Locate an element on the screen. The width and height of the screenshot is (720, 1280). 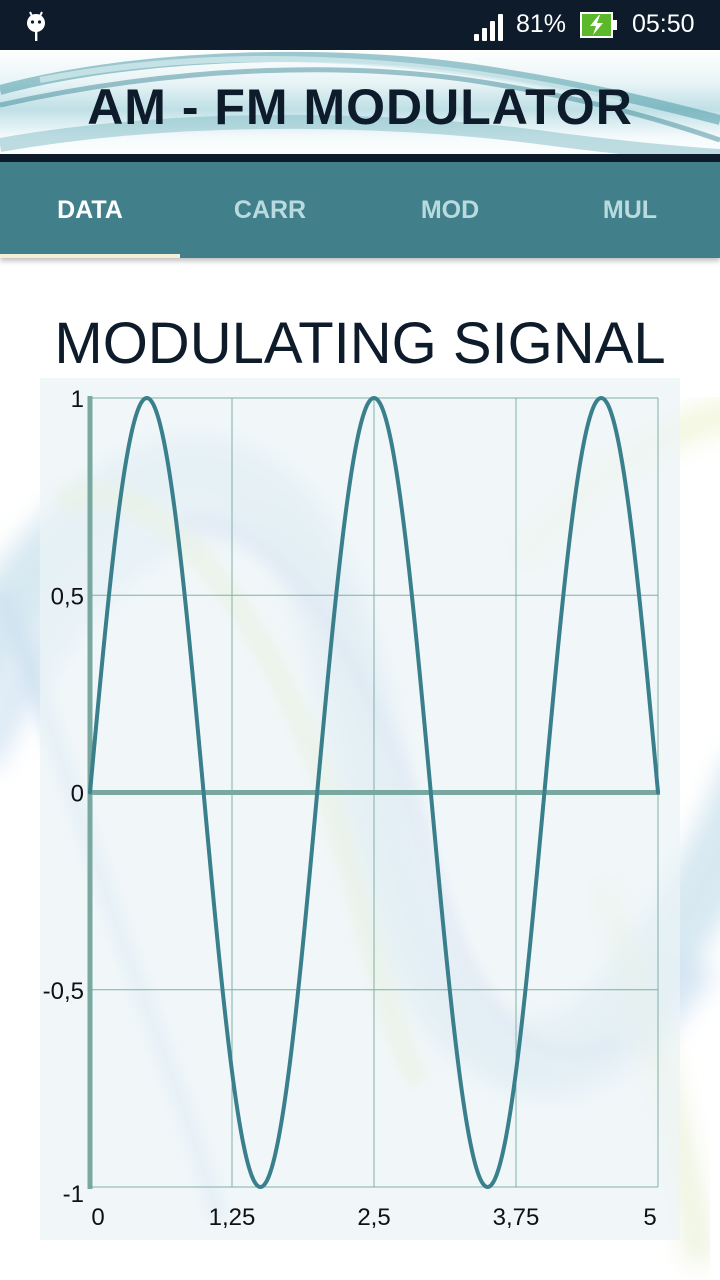
tab-mul: MUL is located at coordinates (630, 210).